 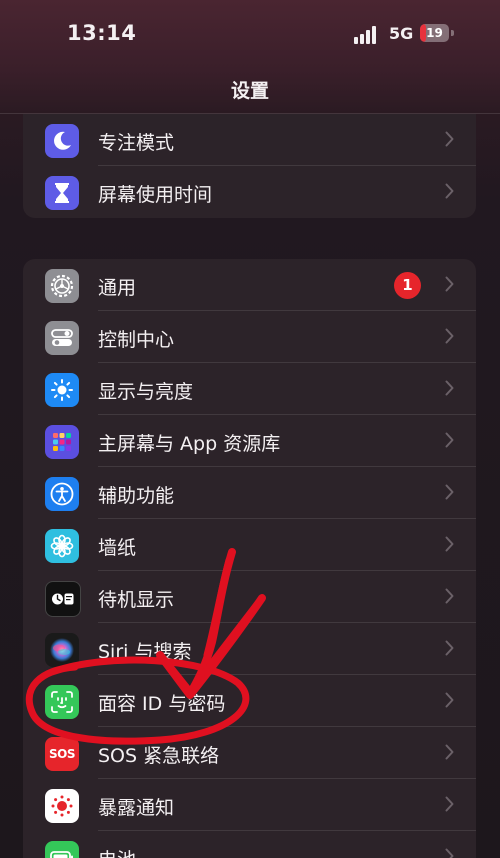 I want to click on settings-group-focus: 专注模式 屏幕使用时间, so click(x=249, y=166).